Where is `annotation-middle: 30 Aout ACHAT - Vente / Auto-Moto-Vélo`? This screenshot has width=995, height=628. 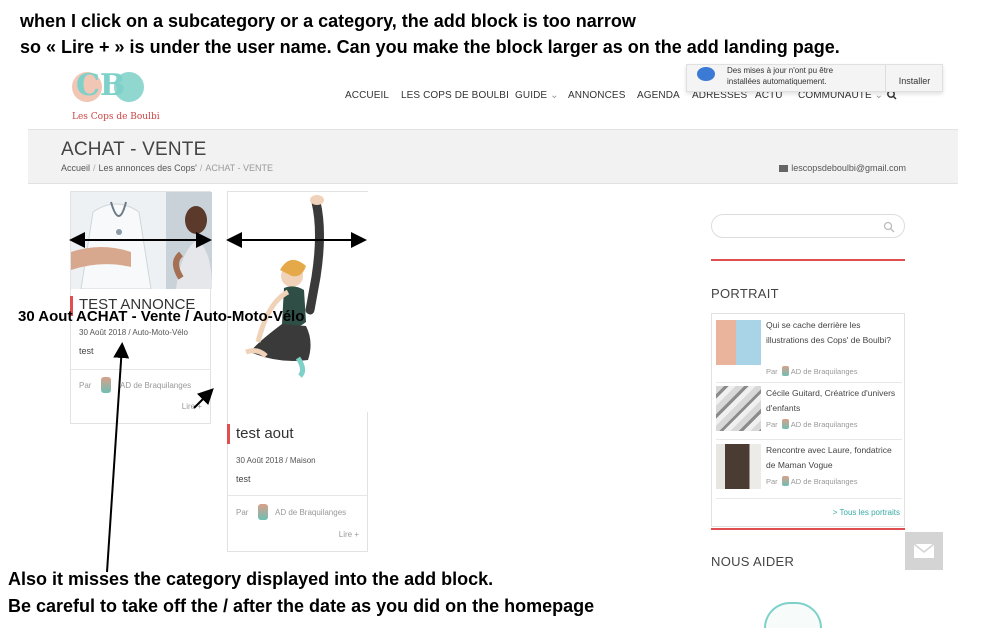
annotation-middle: 30 Aout ACHAT - Vente / Auto-Moto-Vélo is located at coordinates (161, 316).